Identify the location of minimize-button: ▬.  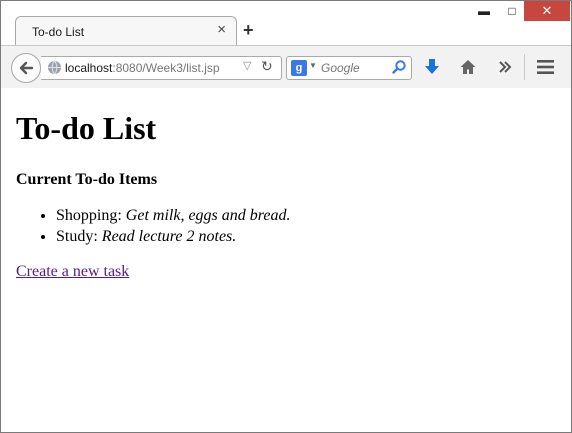
(484, 11).